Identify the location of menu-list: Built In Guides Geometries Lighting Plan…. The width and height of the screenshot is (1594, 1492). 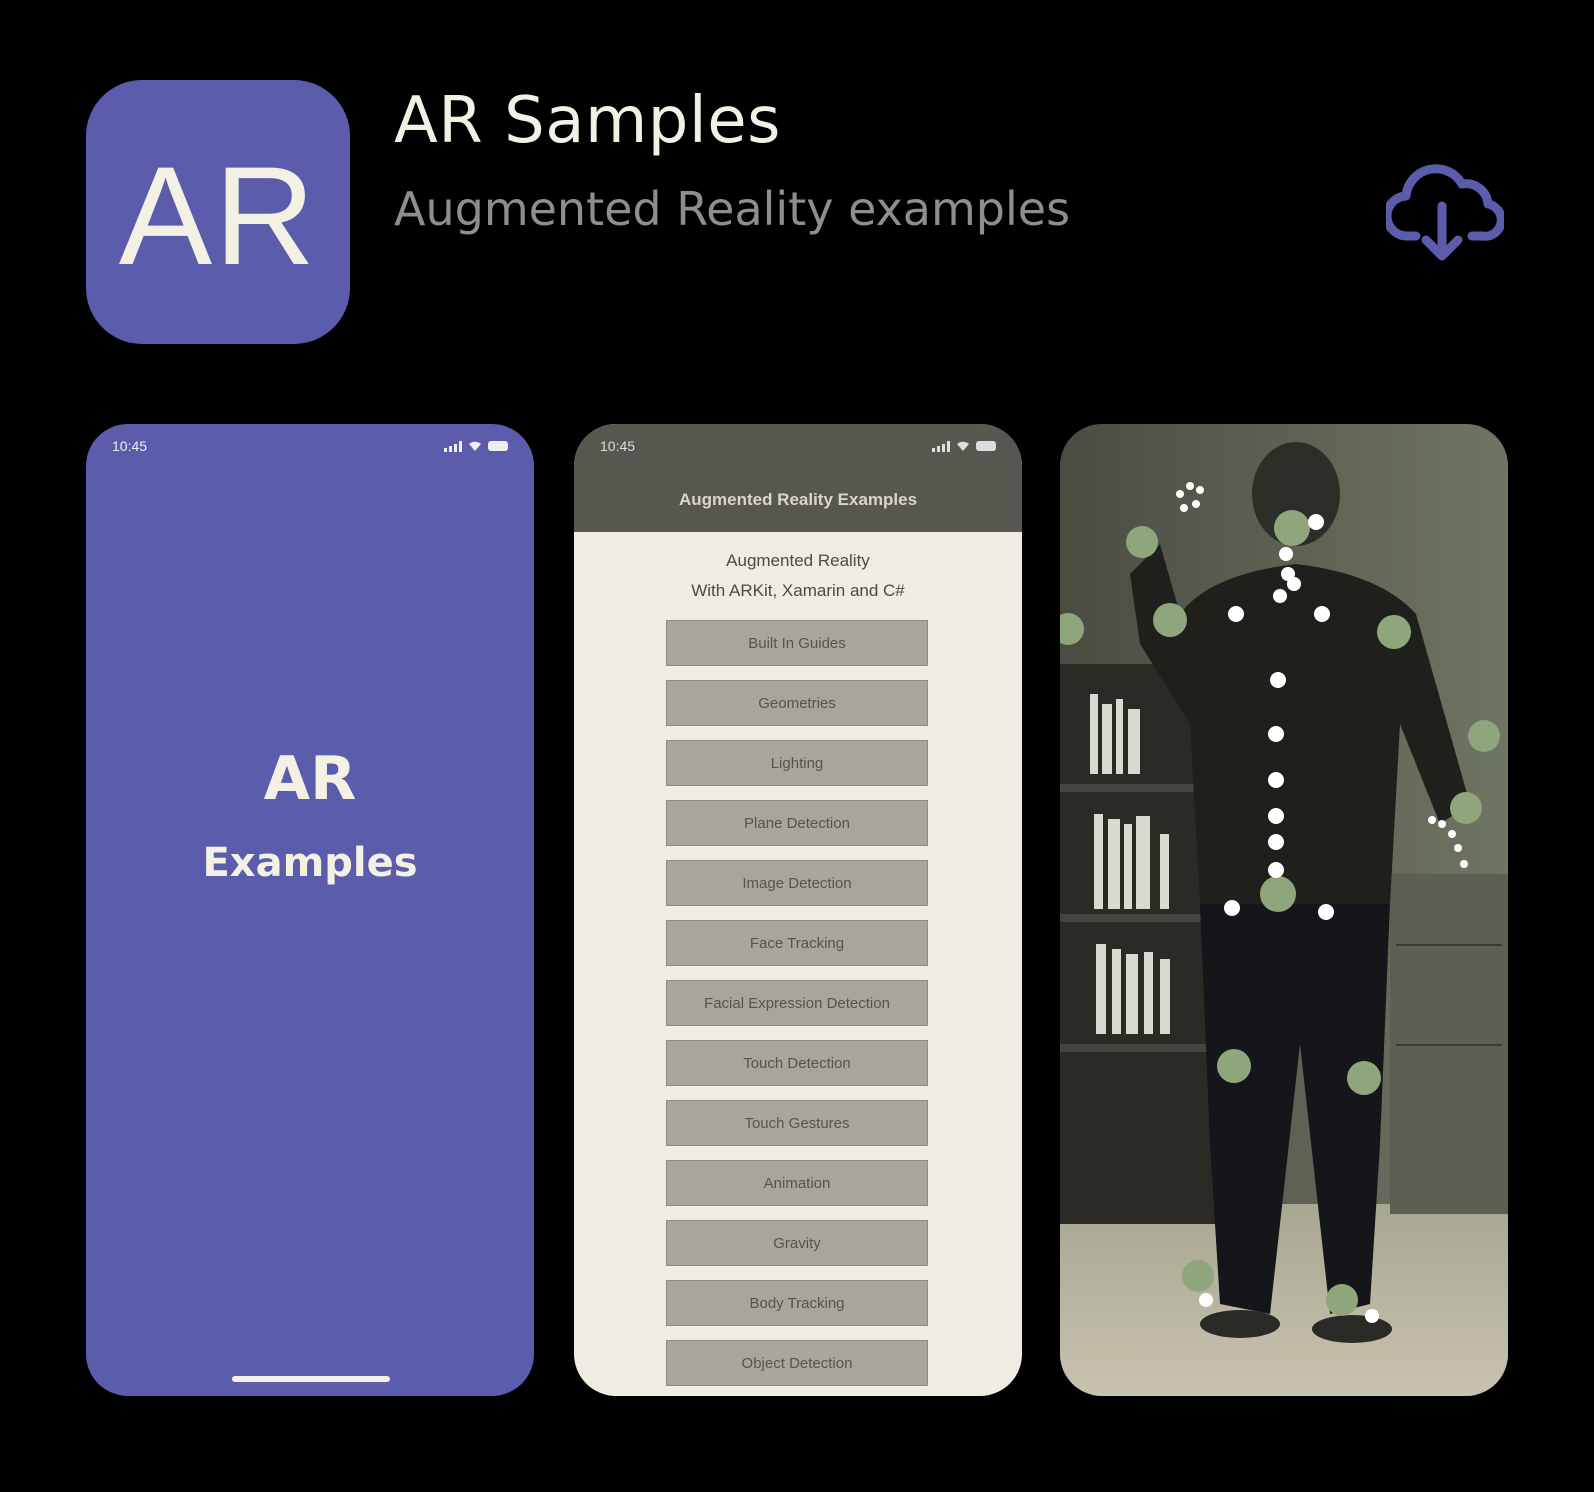
(797, 1008).